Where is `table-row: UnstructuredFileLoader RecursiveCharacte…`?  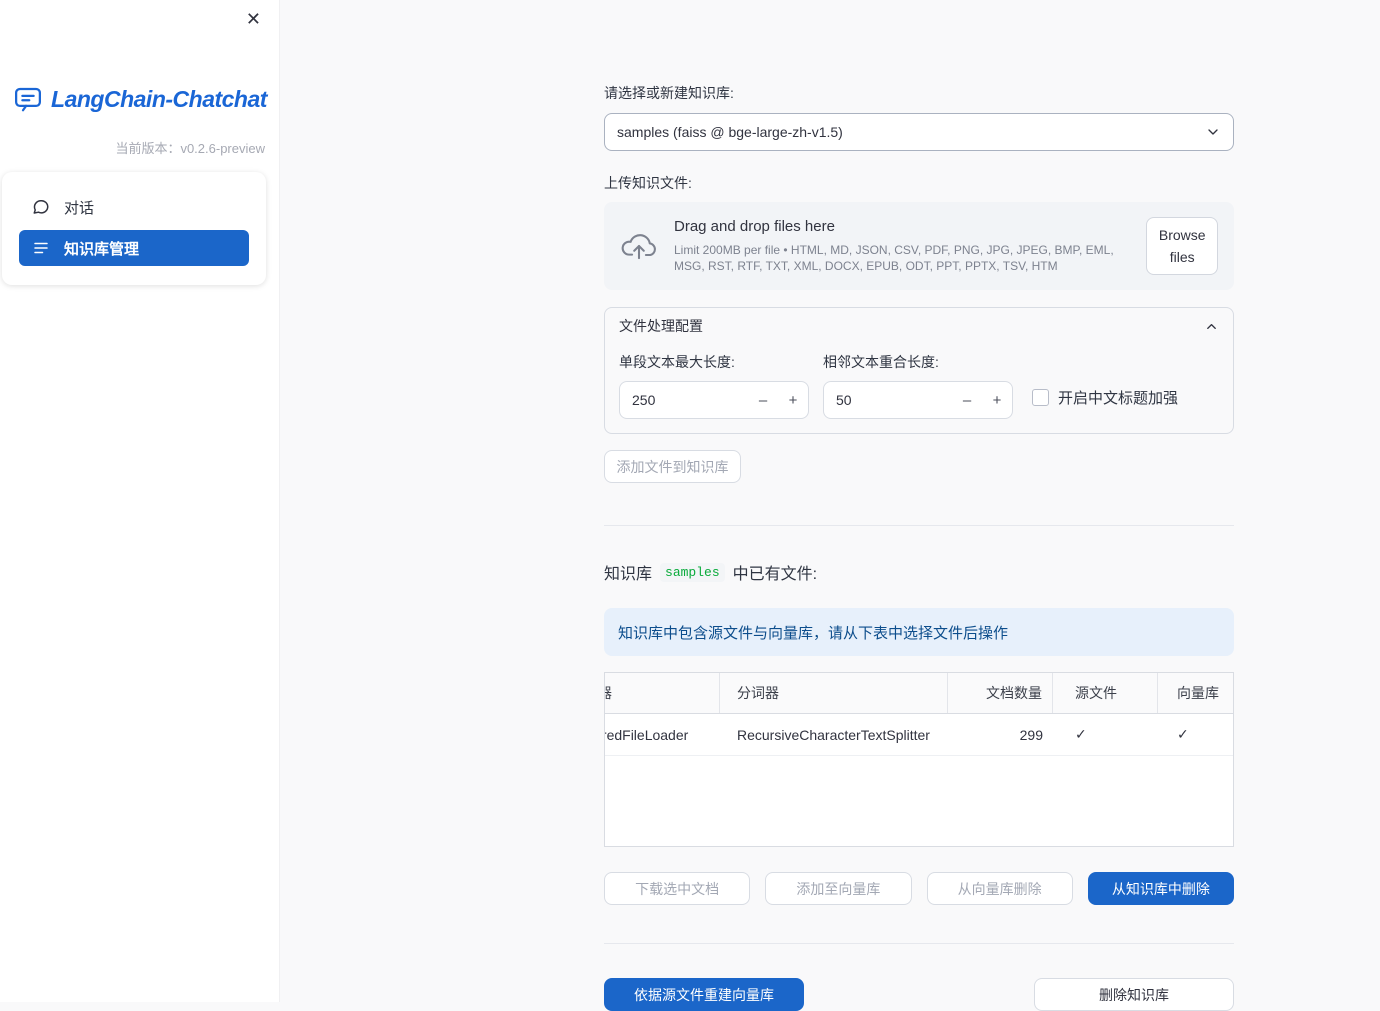 table-row: UnstructuredFileLoader RecursiveCharacte… is located at coordinates (919, 735).